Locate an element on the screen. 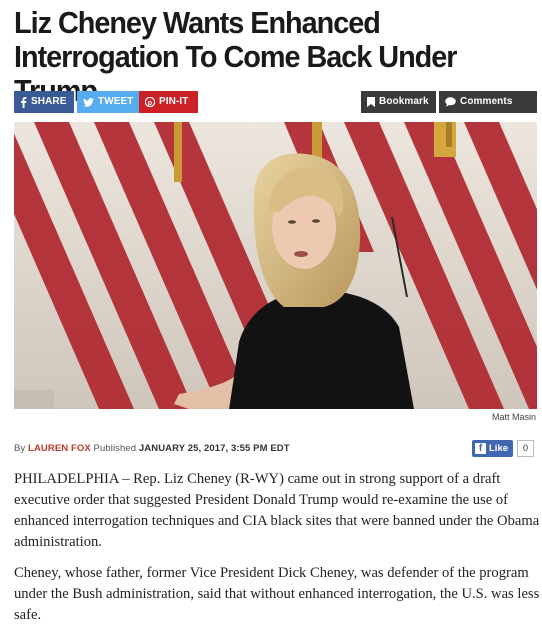  pinterest-icon: p is located at coordinates (150, 102).